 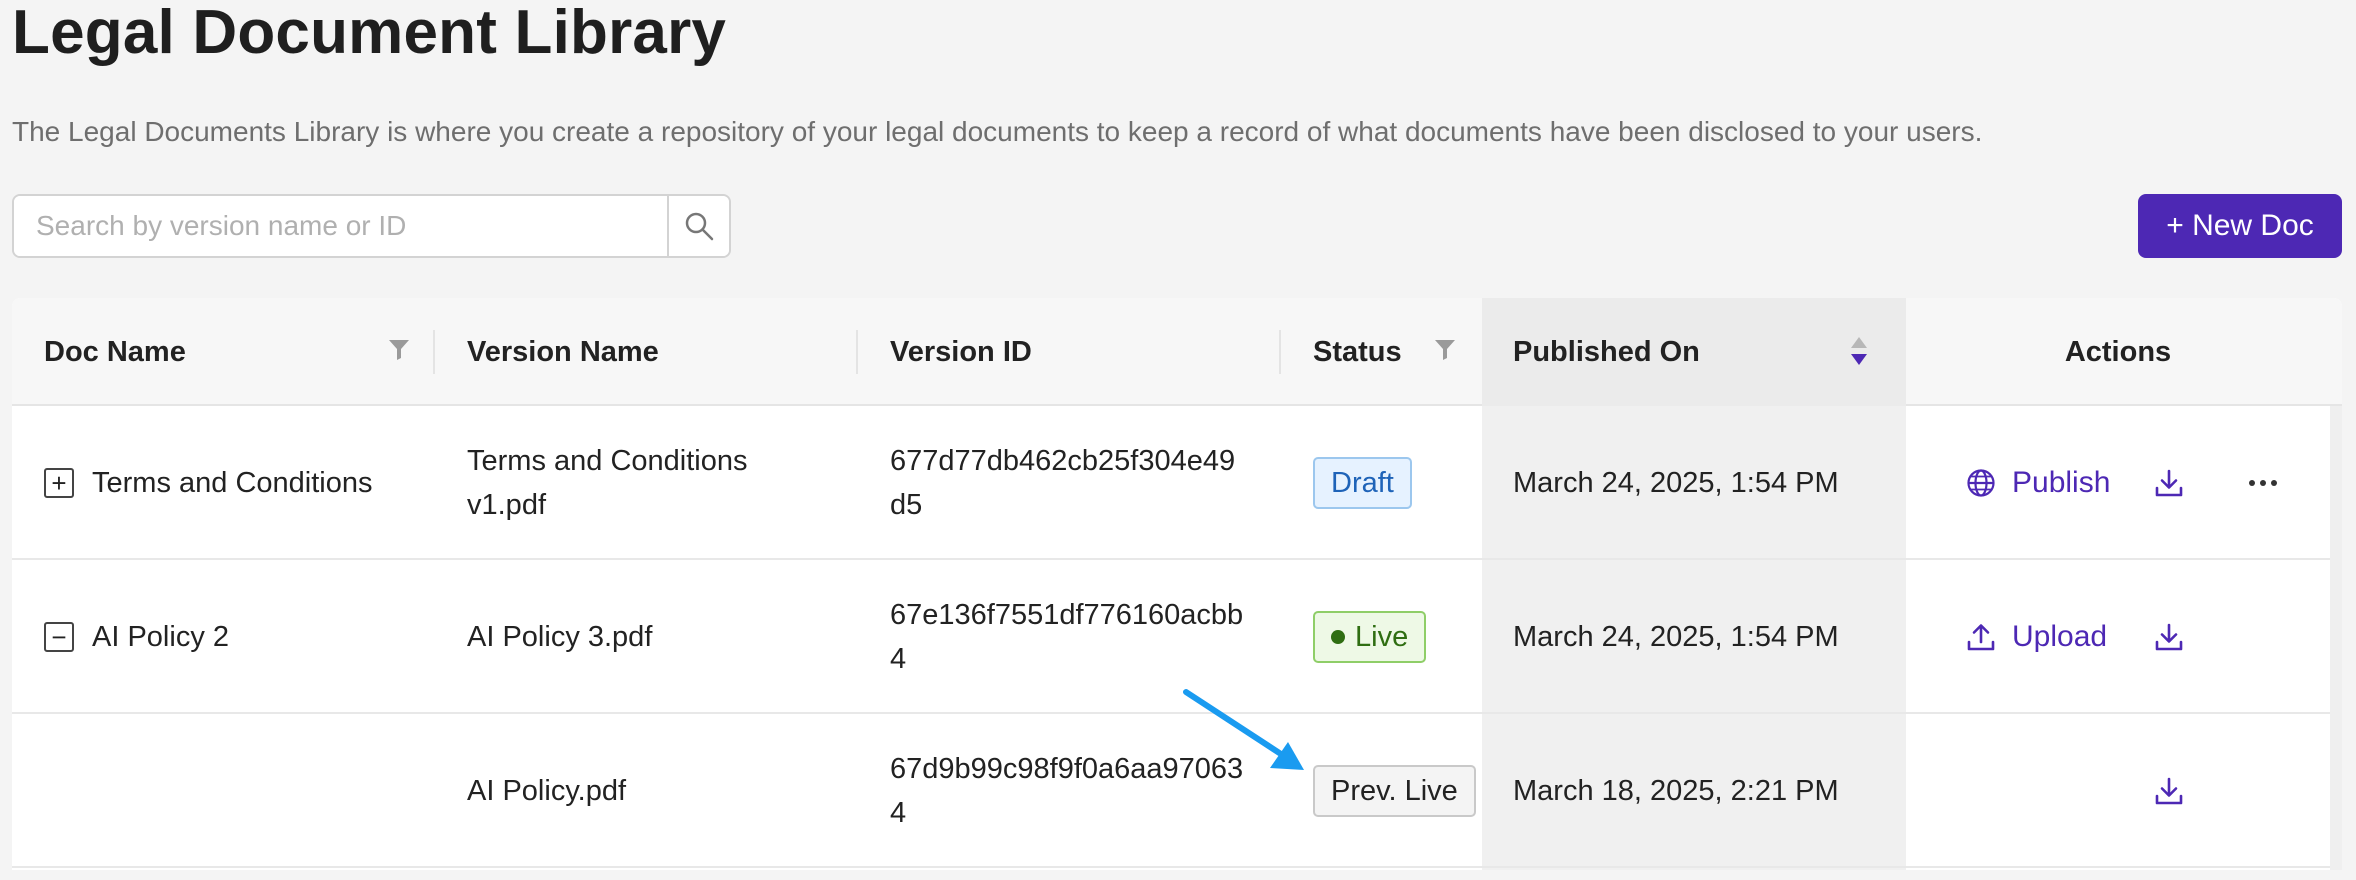 What do you see at coordinates (340, 226) in the screenshot?
I see `search-input` at bounding box center [340, 226].